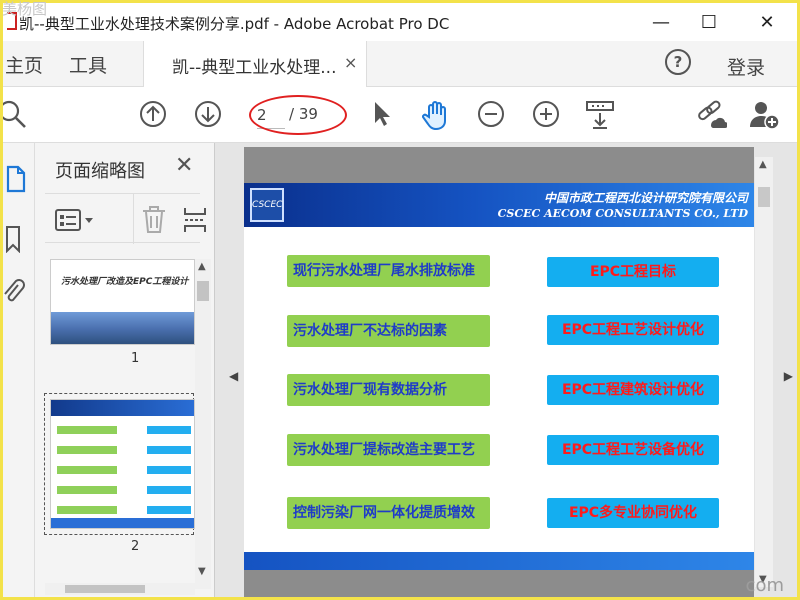  What do you see at coordinates (202, 571) in the screenshot?
I see `scroll-down-icon: ▼` at bounding box center [202, 571].